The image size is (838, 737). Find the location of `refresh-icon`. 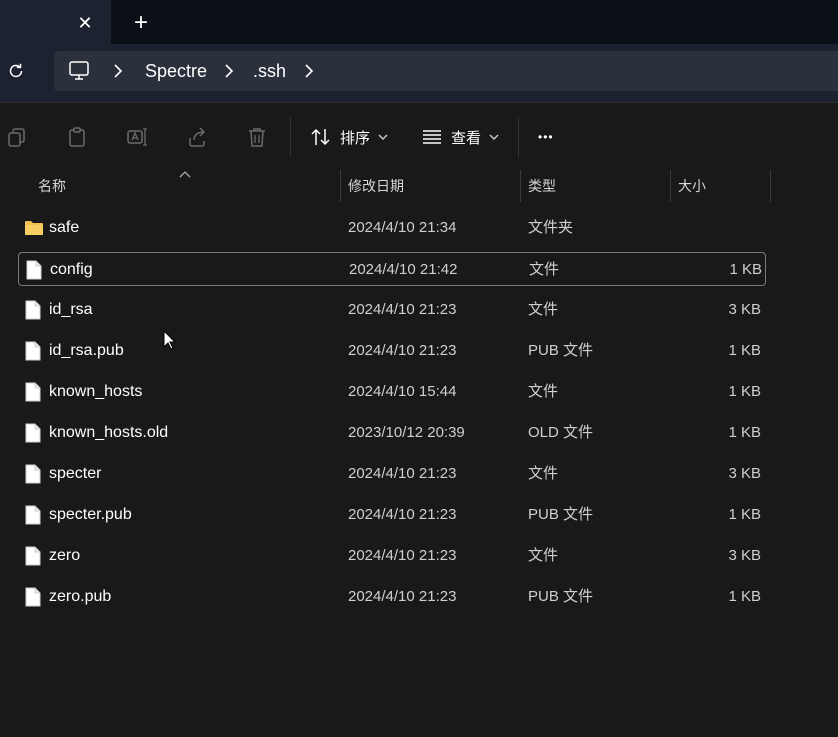

refresh-icon is located at coordinates (16, 70).